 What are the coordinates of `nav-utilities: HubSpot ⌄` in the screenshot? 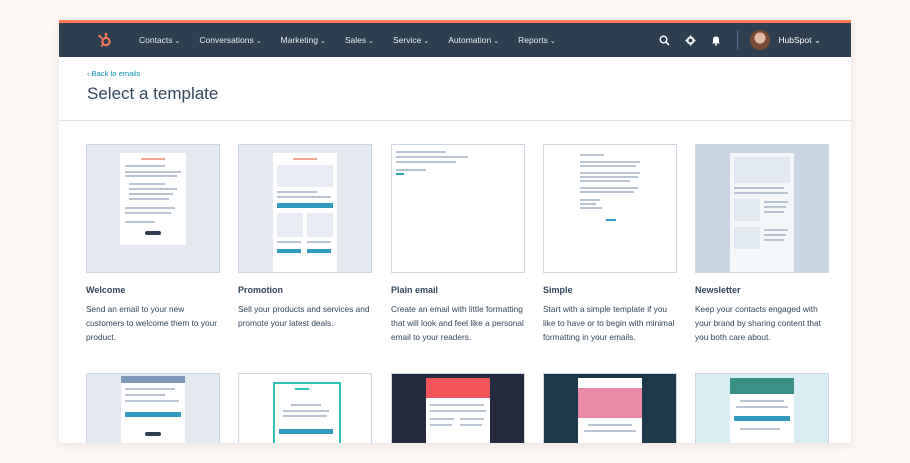 It's located at (733, 40).